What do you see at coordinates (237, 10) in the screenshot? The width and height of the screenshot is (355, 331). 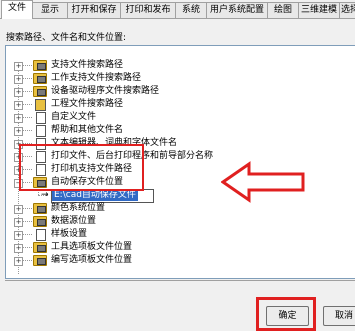 I see `tab-user-preferences: 用户系统配置` at bounding box center [237, 10].